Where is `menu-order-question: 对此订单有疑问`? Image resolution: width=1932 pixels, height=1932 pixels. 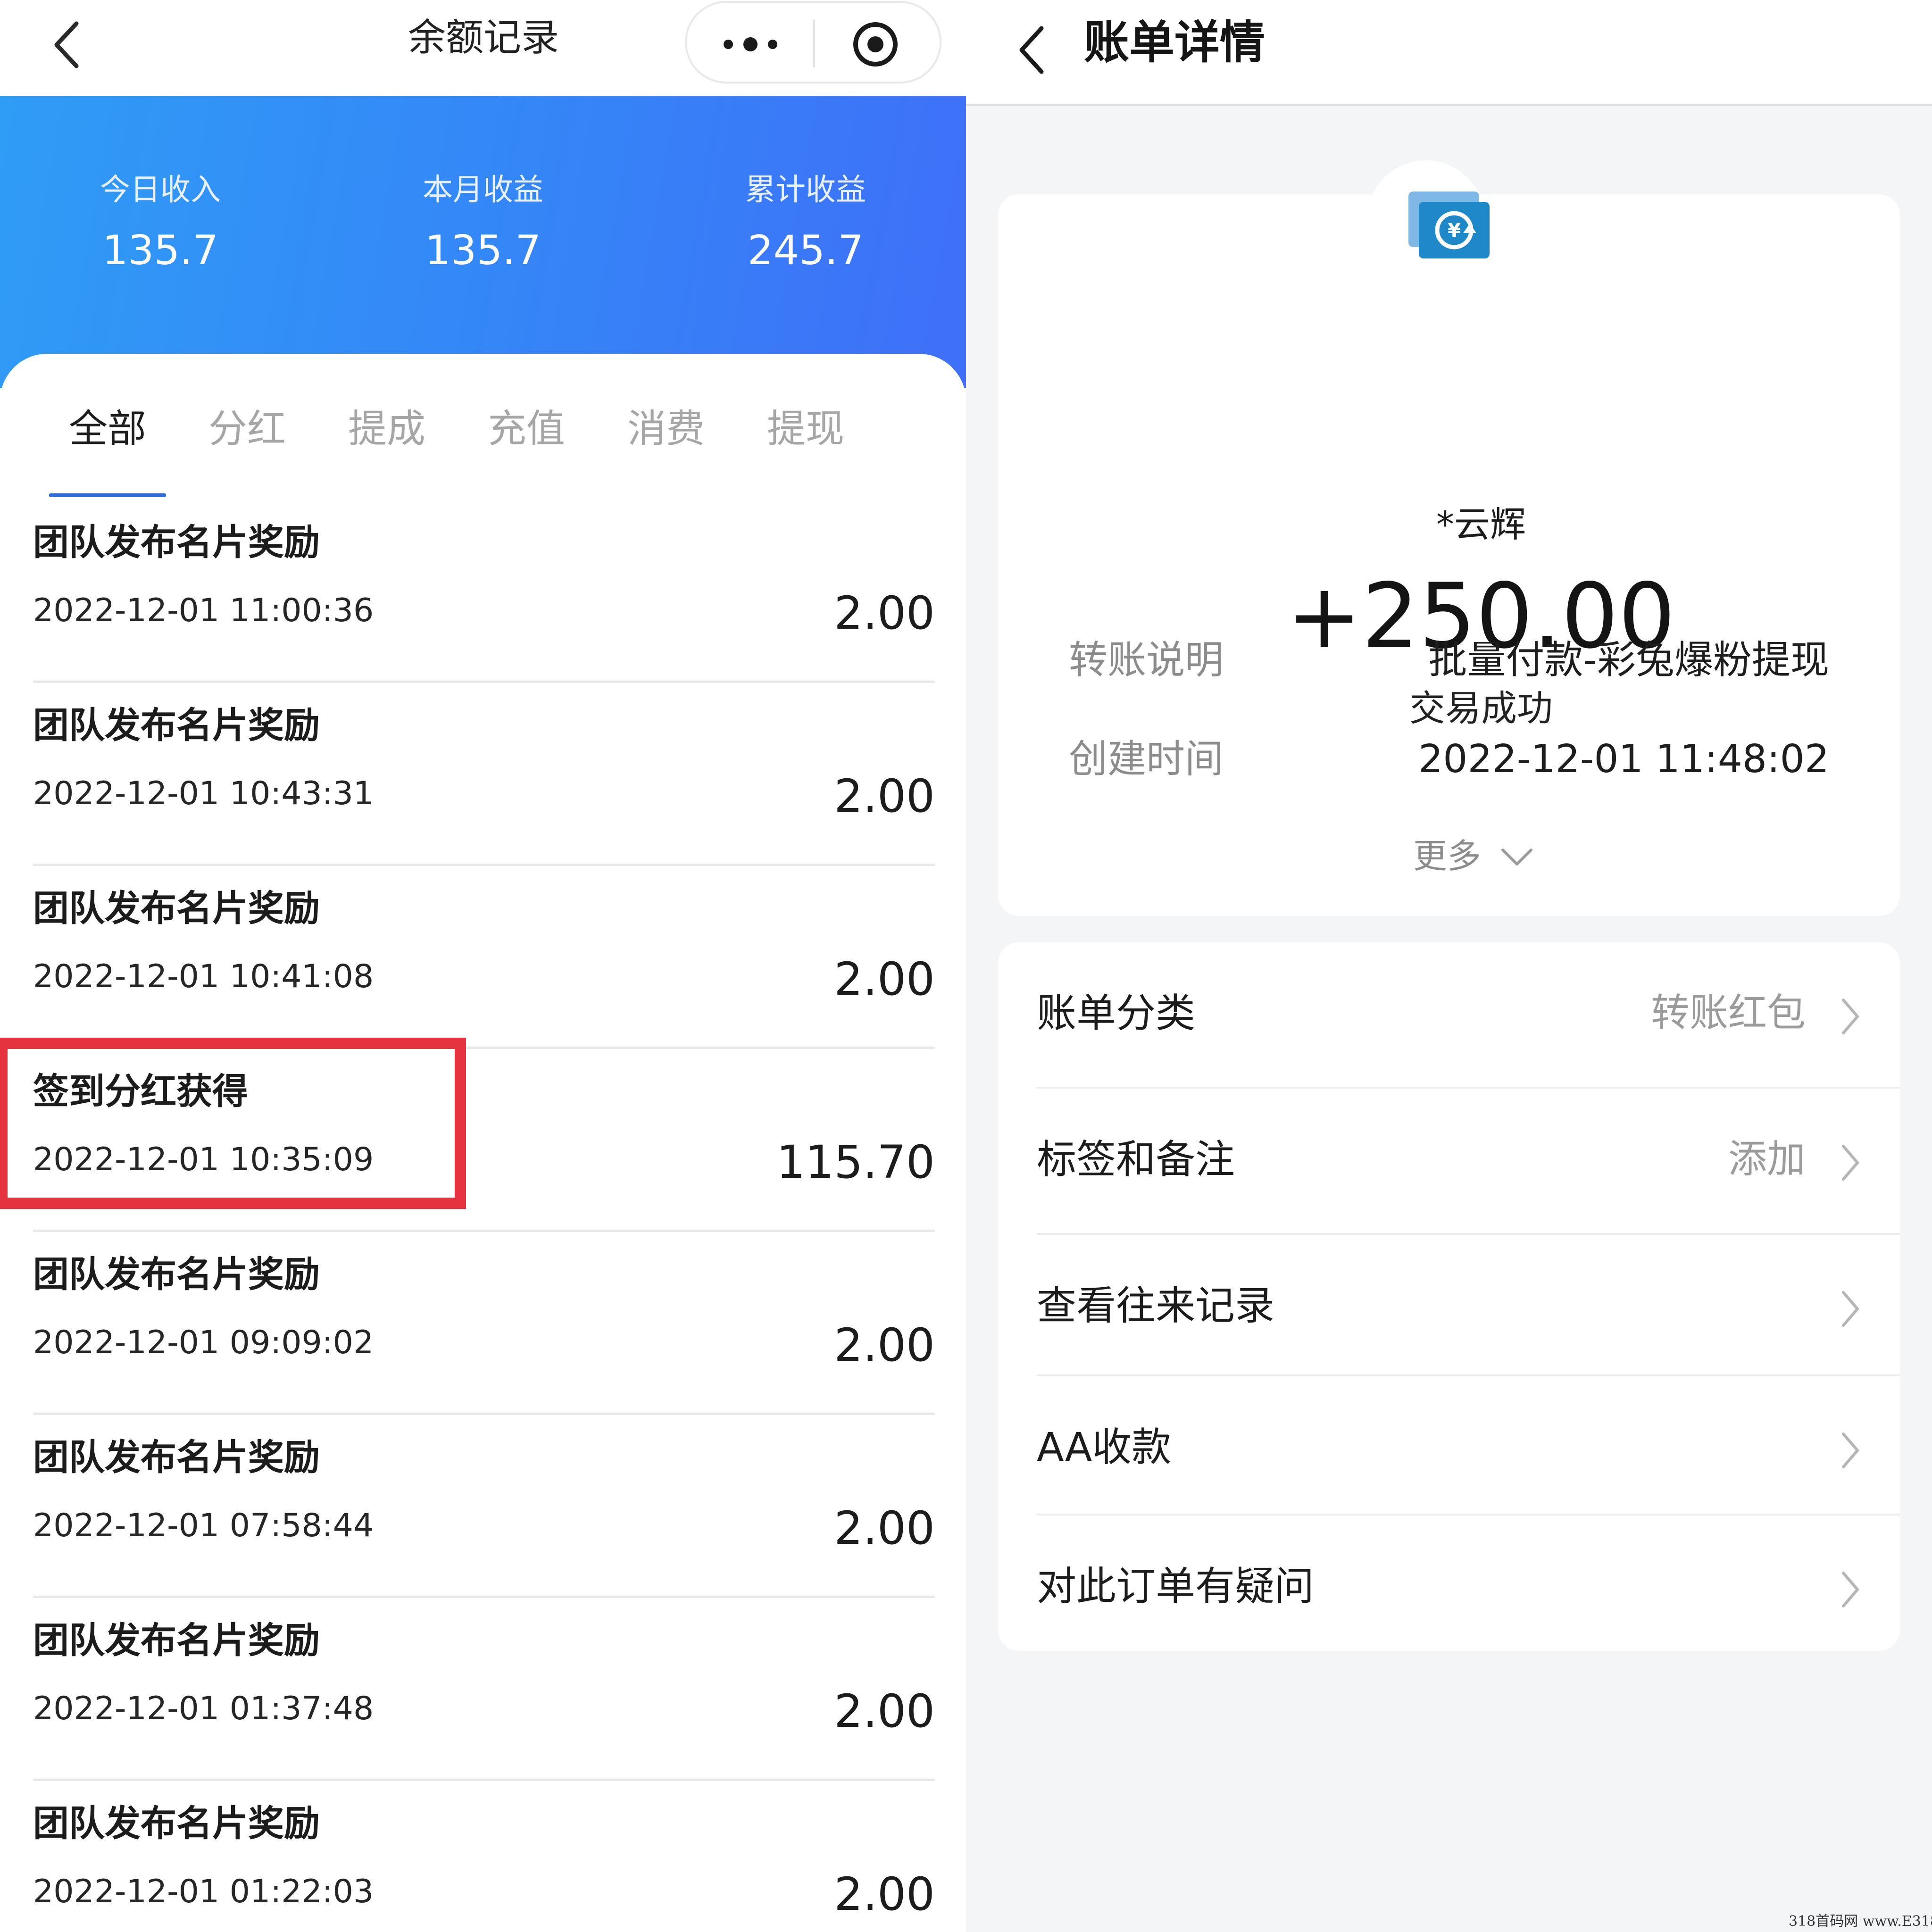
menu-order-question: 对此订单有疑问 is located at coordinates (1469, 1584).